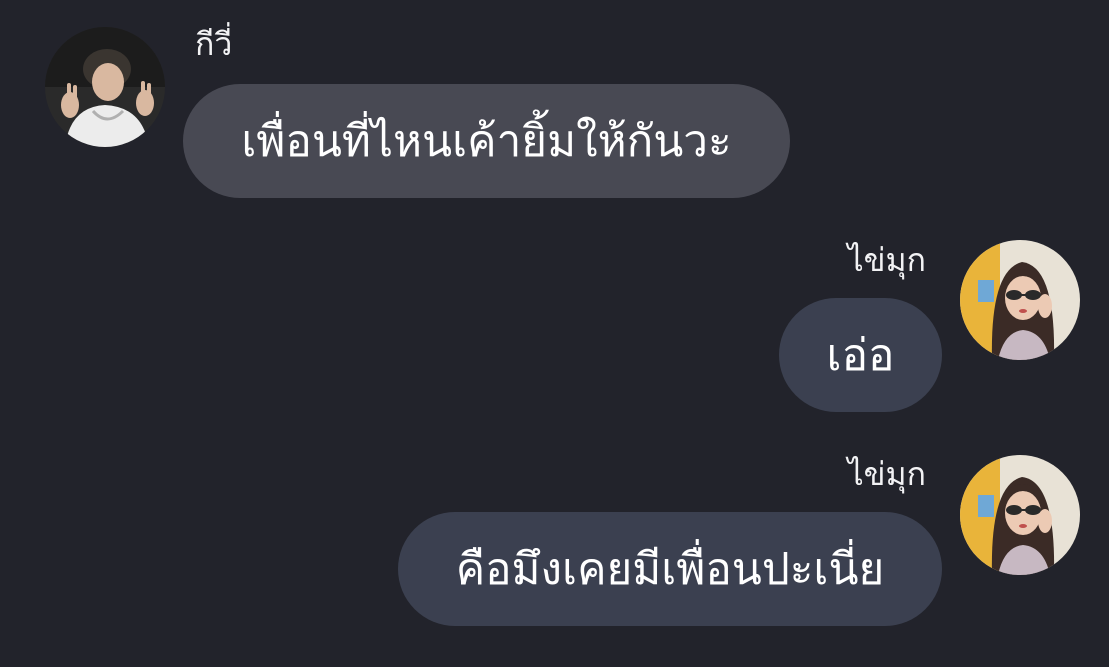 This screenshot has width=1109, height=667. I want to click on message-bubble-outgoing: คือมึงเคยมีเพื่อนปะเนี่ย, so click(670, 569).